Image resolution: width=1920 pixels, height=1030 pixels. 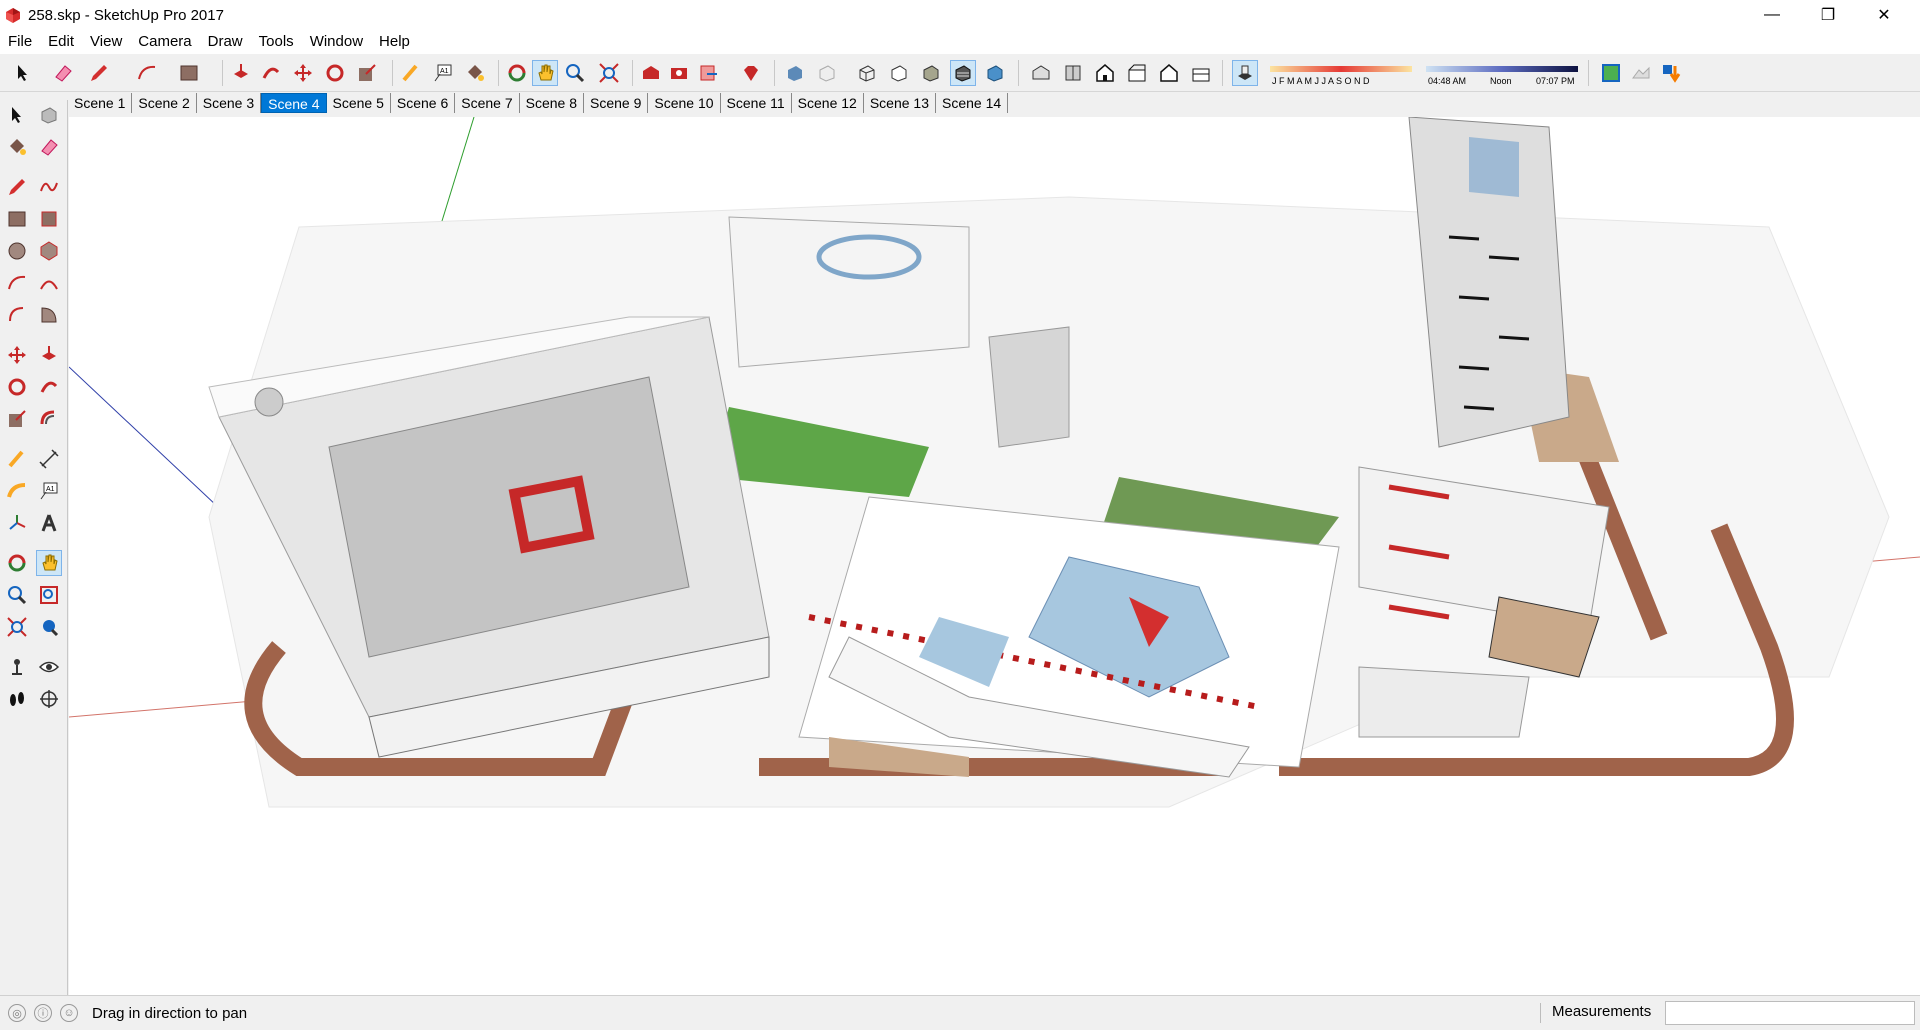 What do you see at coordinates (17, 563) in the screenshot?
I see `orbit-left-button` at bounding box center [17, 563].